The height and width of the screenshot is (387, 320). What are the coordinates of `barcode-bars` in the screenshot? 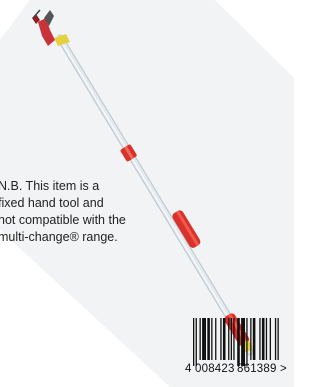 It's located at (236, 342).